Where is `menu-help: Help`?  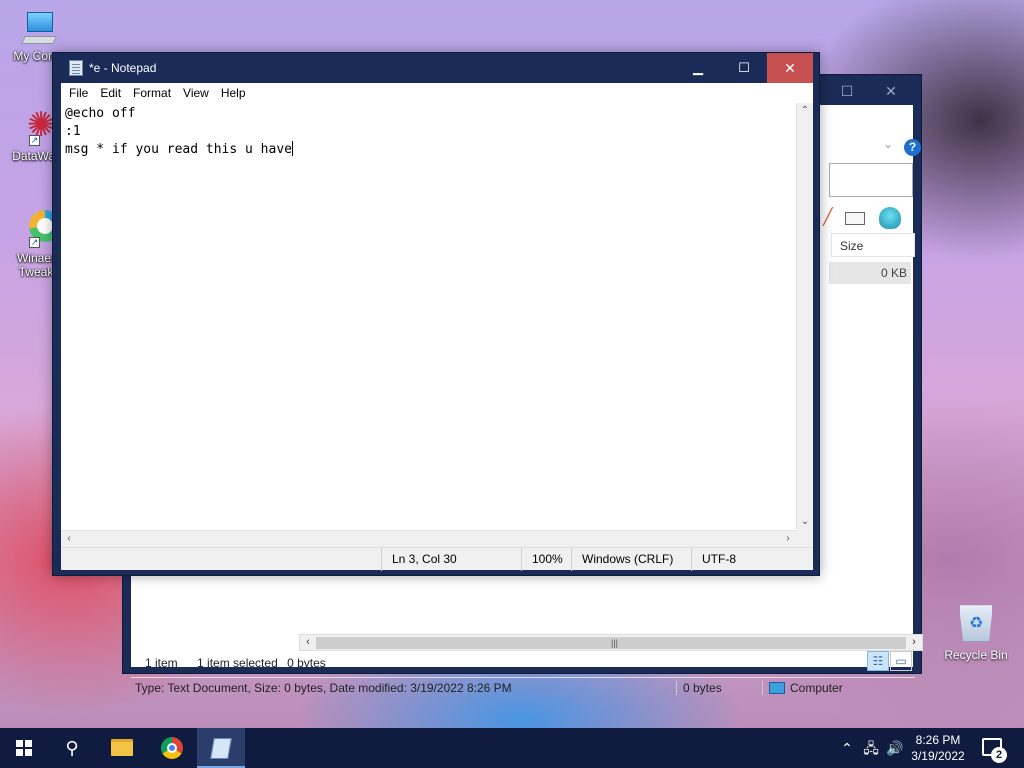
menu-help: Help is located at coordinates (233, 93).